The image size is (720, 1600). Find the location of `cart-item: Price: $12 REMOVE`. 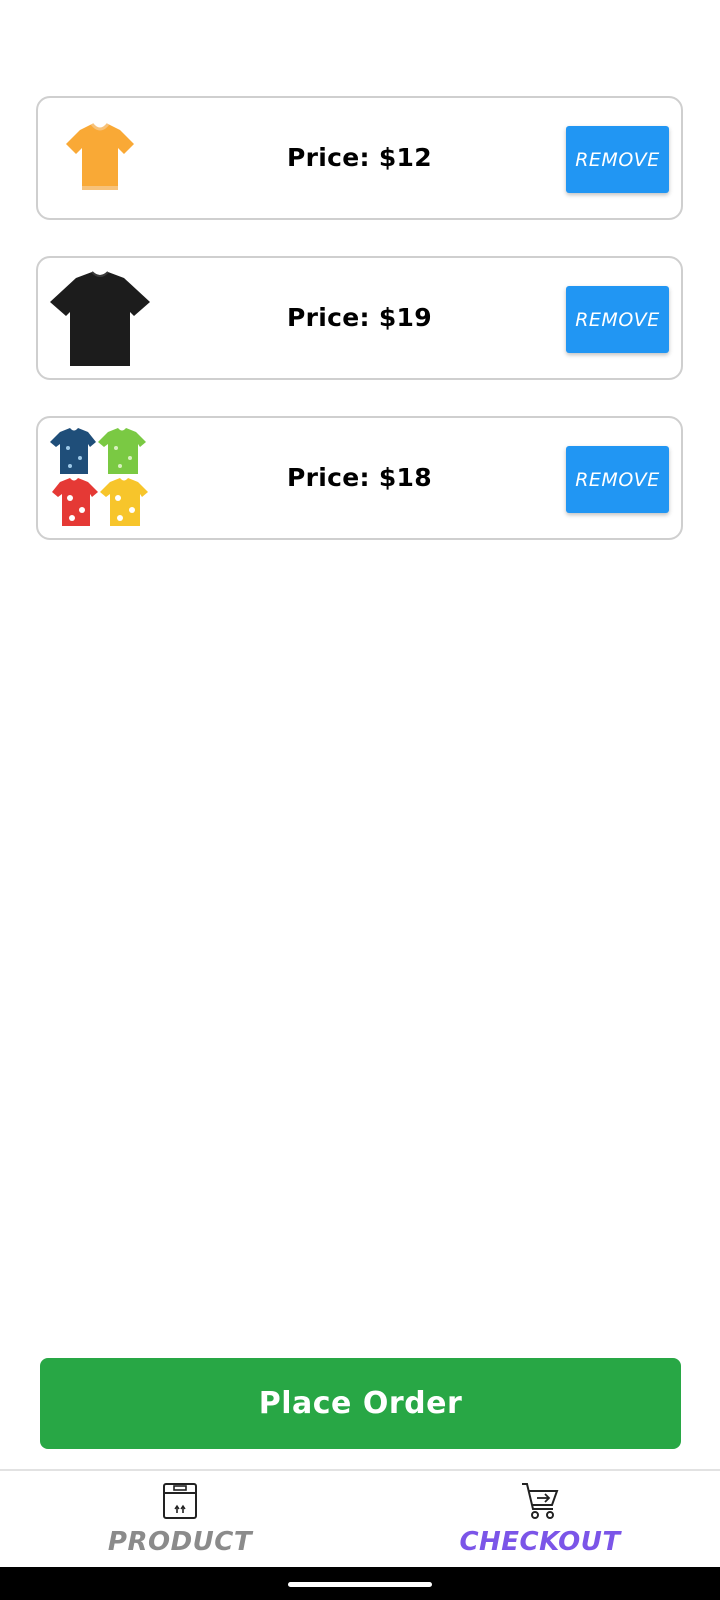

cart-item: Price: $12 REMOVE is located at coordinates (359, 158).